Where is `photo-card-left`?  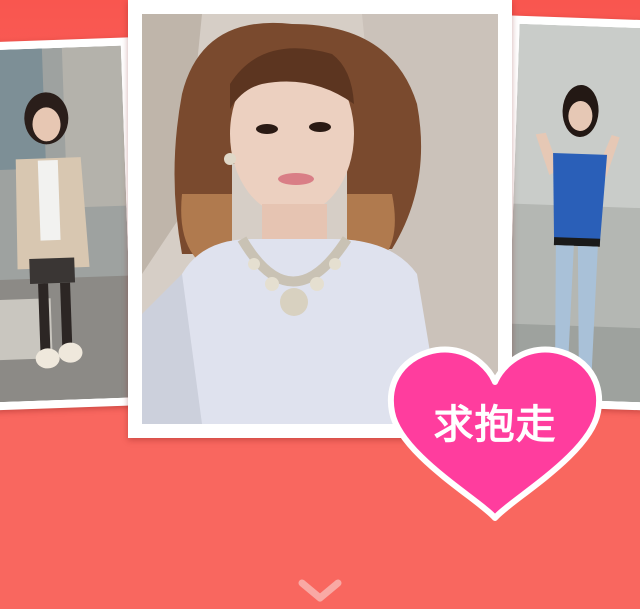
photo-card-left is located at coordinates (71, 224).